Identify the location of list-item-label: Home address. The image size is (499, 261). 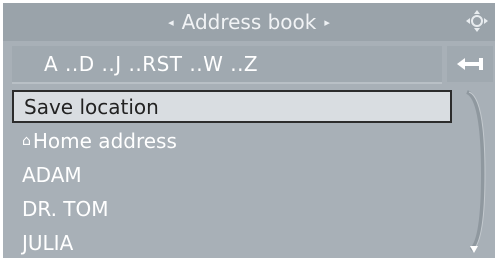
(104, 141).